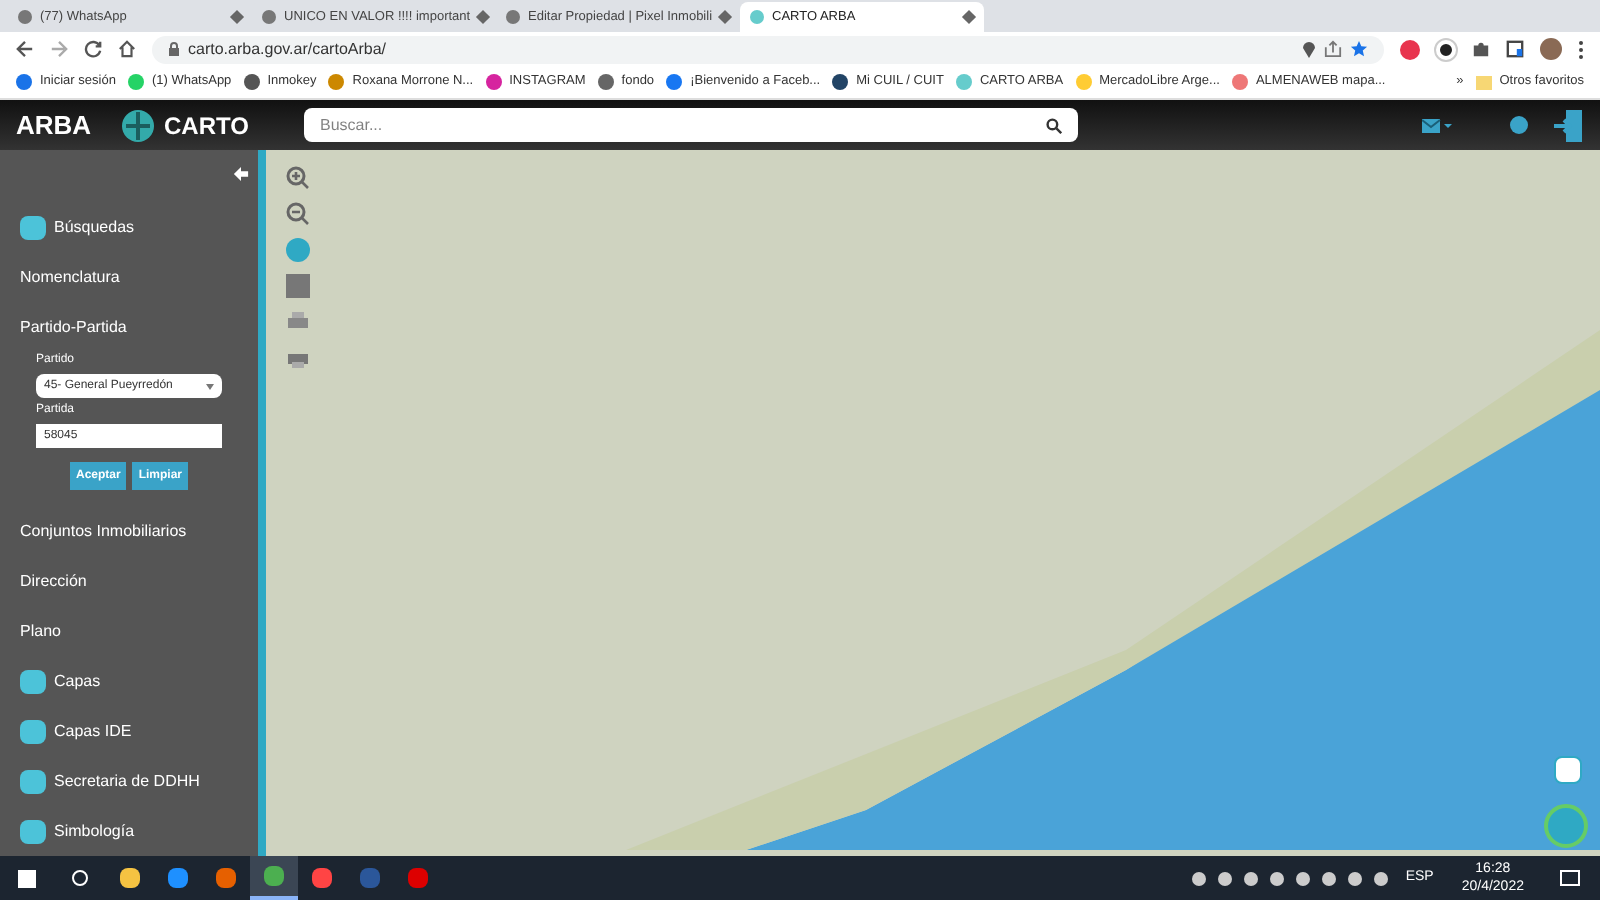 This screenshot has height=900, width=1600. I want to click on search-icon, so click(1054, 125).